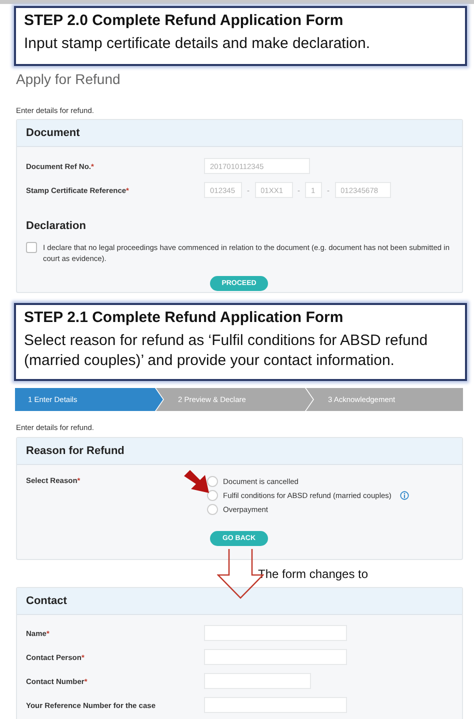 The width and height of the screenshot is (474, 719). I want to click on section-title: Declaration, so click(56, 226).